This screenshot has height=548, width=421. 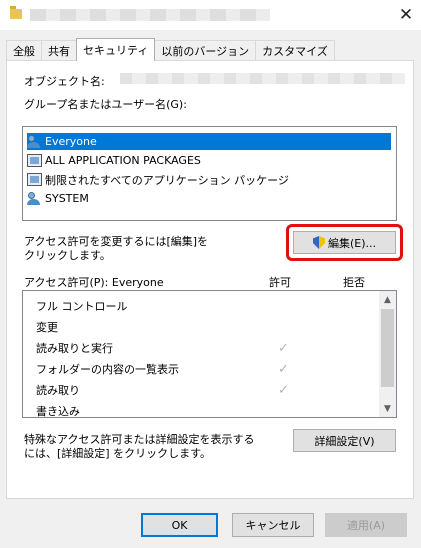 What do you see at coordinates (206, 390) in the screenshot?
I see `permission-row: 読み取り ✓` at bounding box center [206, 390].